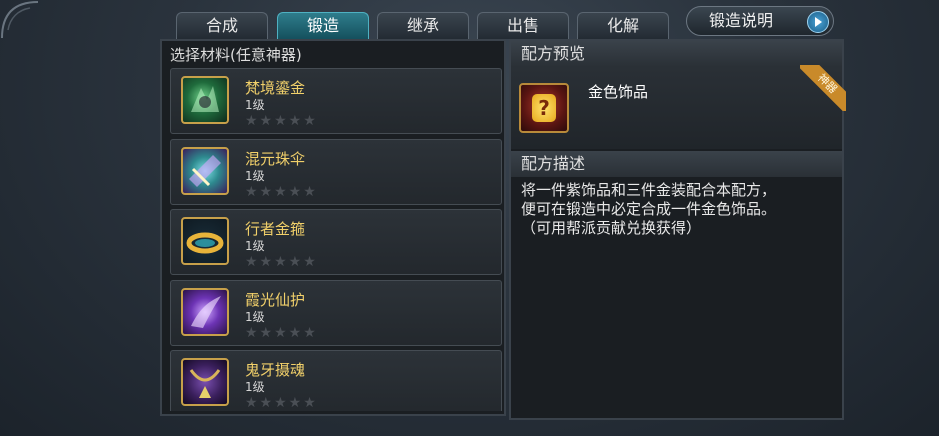  Describe the element at coordinates (336, 312) in the screenshot. I see `material-item: 霞光仙护 1级 ★★★★★` at that location.